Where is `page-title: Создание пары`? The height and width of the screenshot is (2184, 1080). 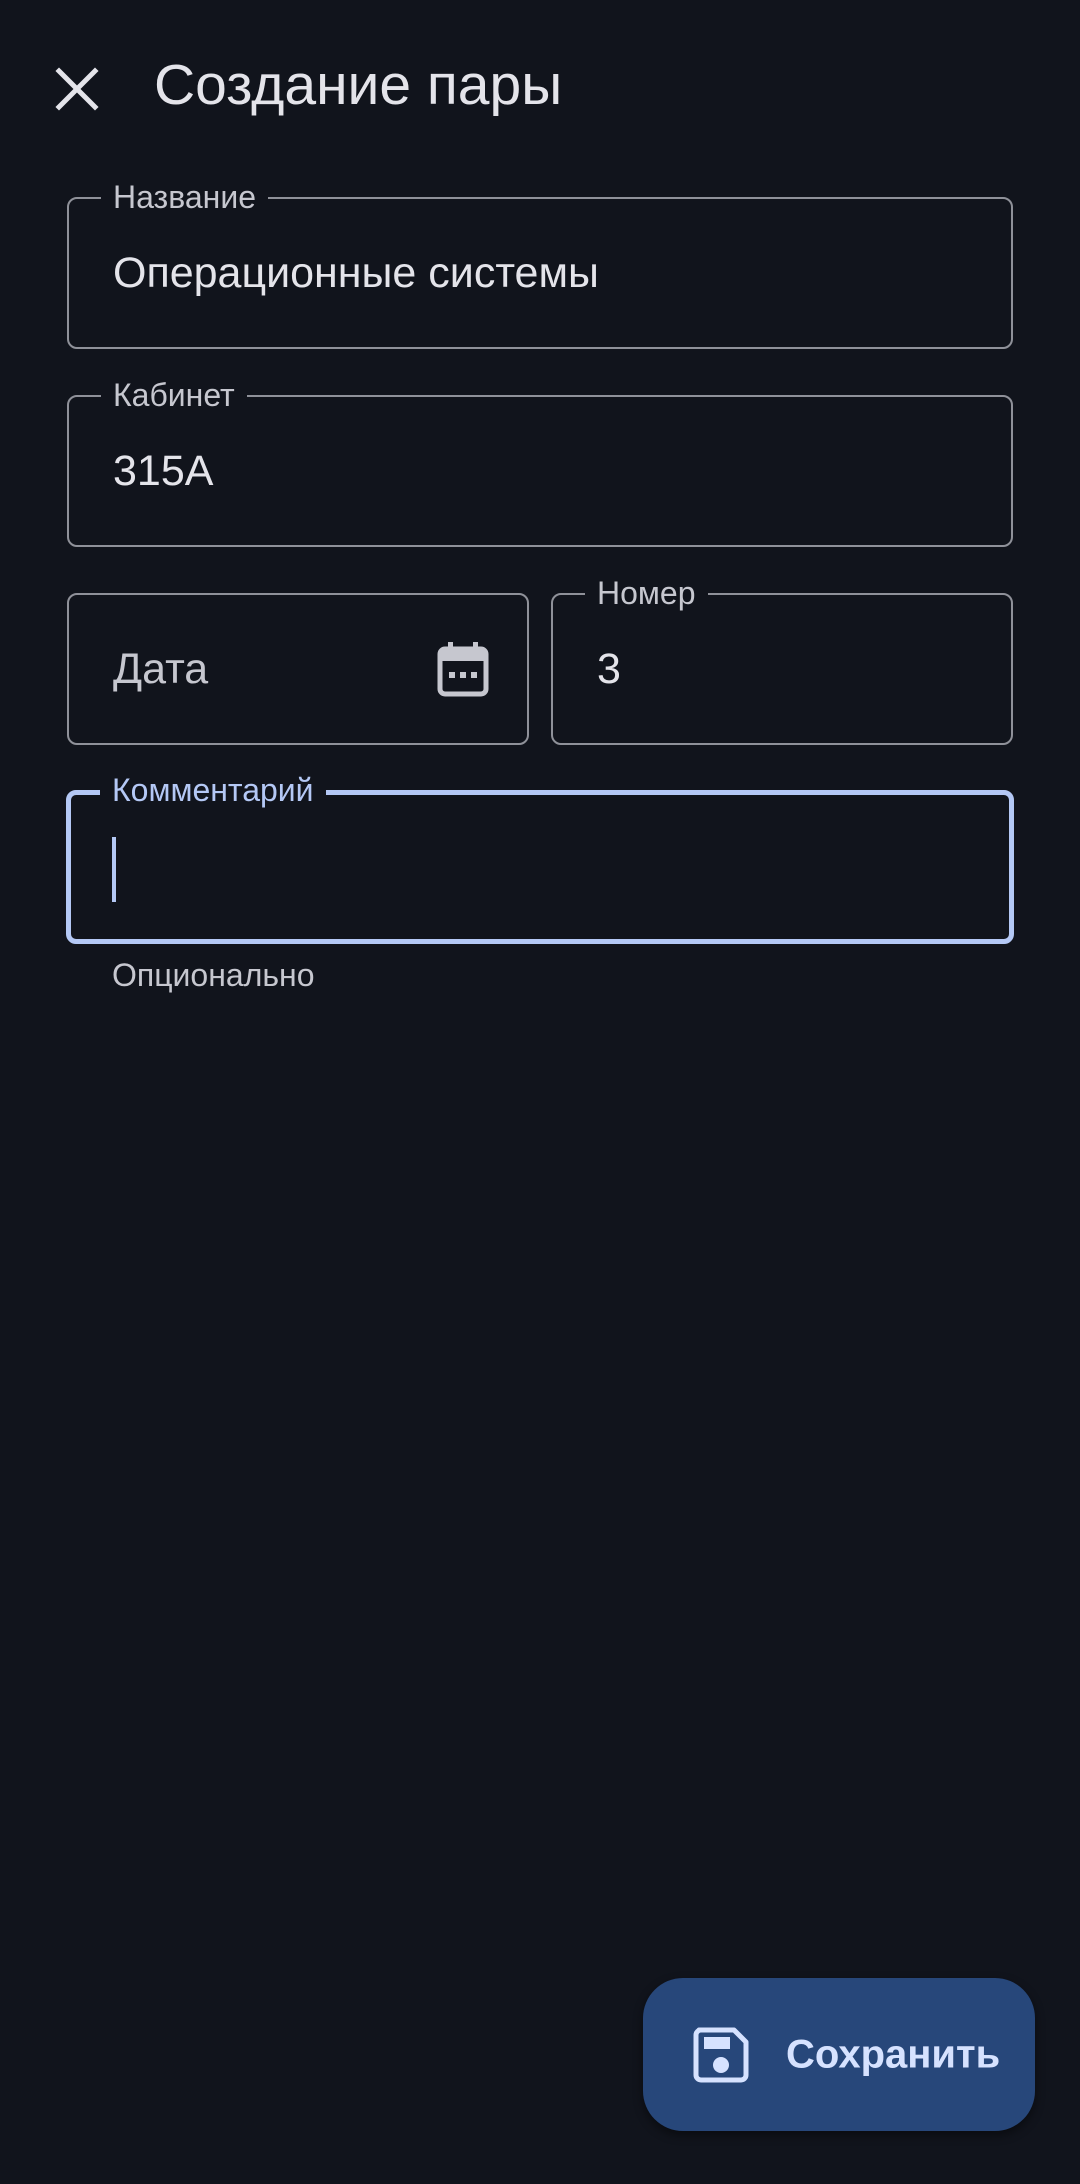 page-title: Создание пары is located at coordinates (358, 85).